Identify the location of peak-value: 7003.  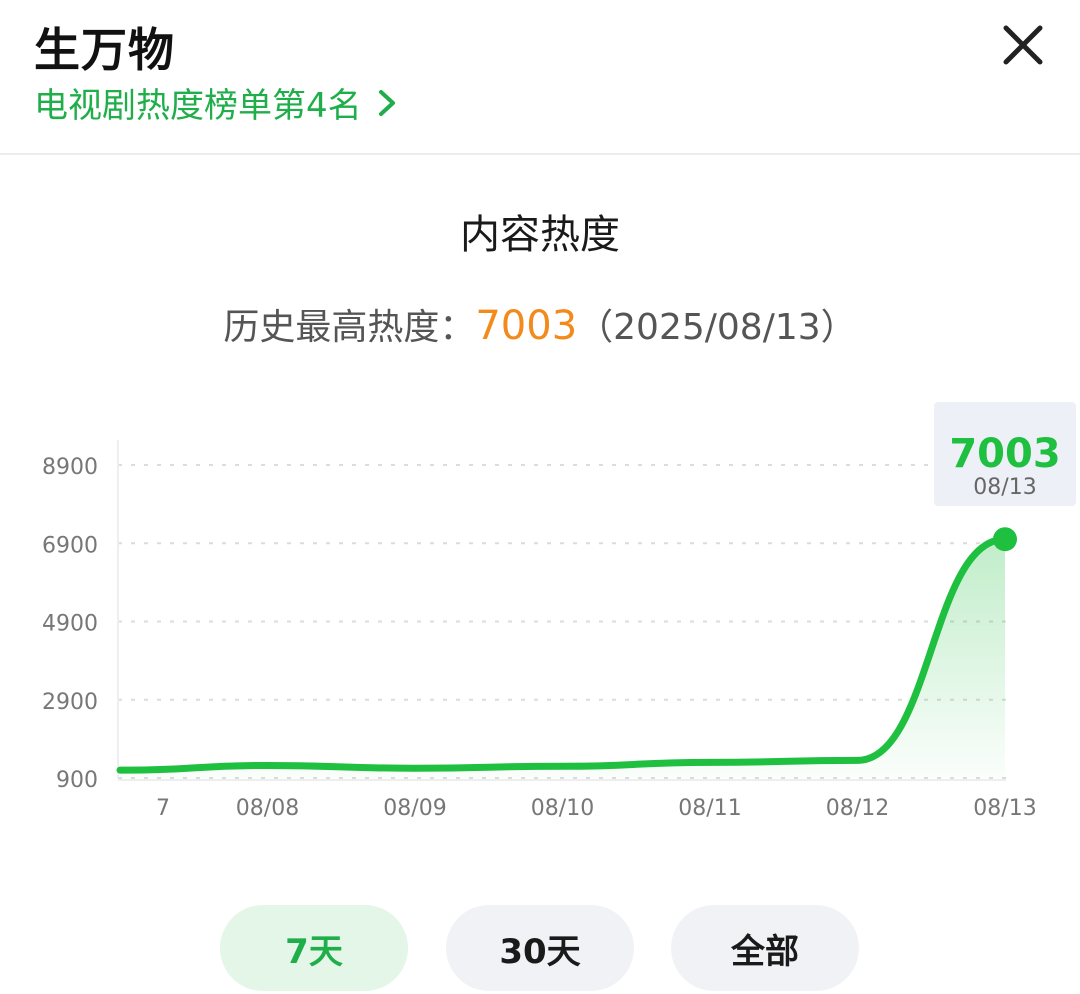
(526, 326).